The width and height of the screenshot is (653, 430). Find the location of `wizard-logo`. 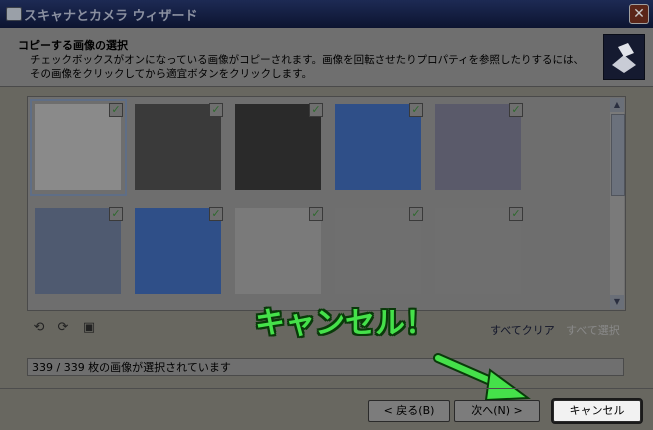

wizard-logo is located at coordinates (624, 57).